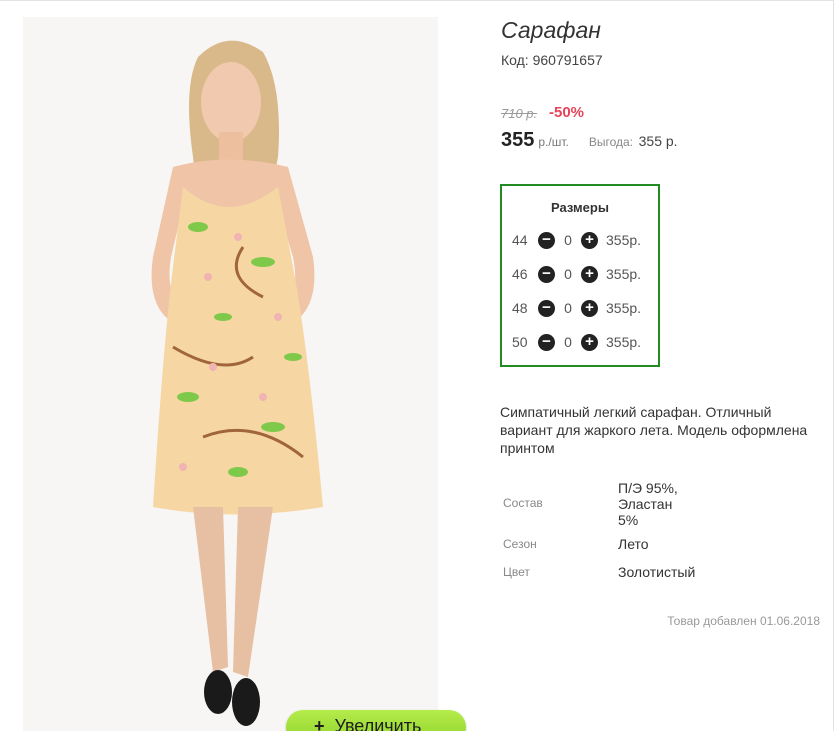  I want to click on price-unit: р./шт., so click(553, 142).